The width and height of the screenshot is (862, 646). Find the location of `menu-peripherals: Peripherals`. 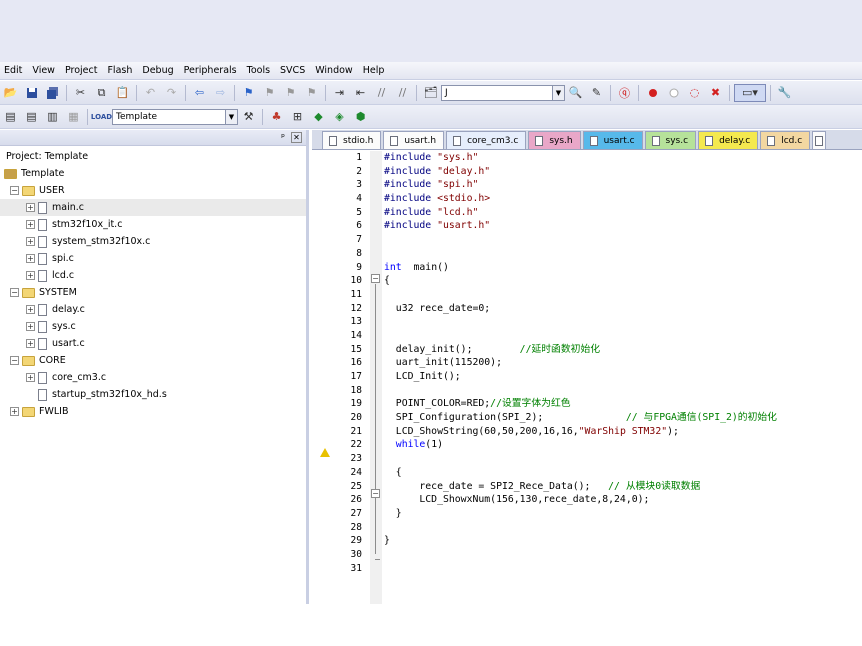

menu-peripherals: Peripherals is located at coordinates (211, 71).